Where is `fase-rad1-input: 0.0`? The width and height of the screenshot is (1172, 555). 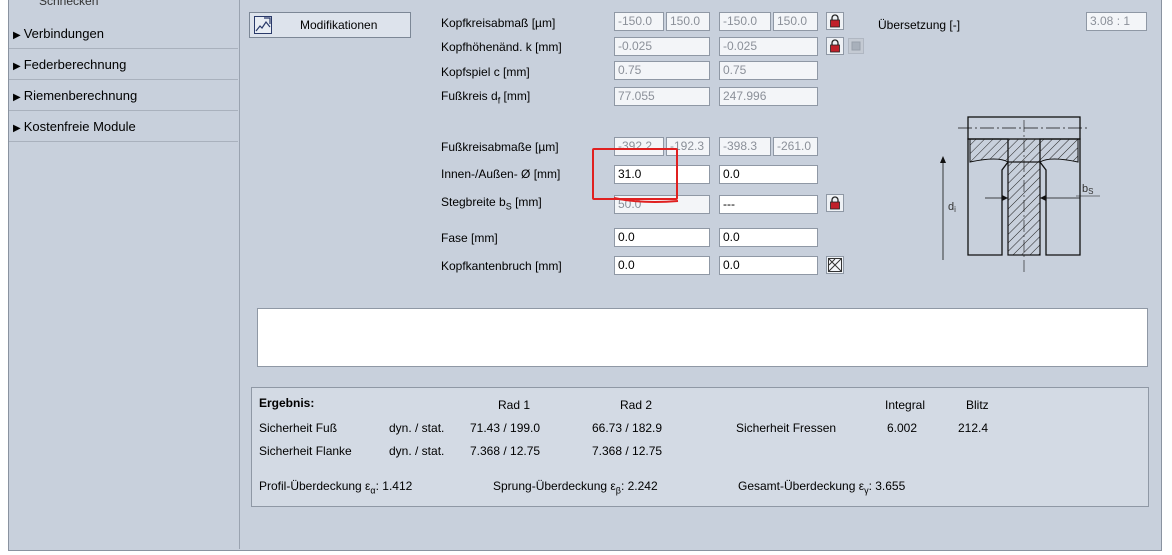
fase-rad1-input: 0.0 is located at coordinates (662, 237).